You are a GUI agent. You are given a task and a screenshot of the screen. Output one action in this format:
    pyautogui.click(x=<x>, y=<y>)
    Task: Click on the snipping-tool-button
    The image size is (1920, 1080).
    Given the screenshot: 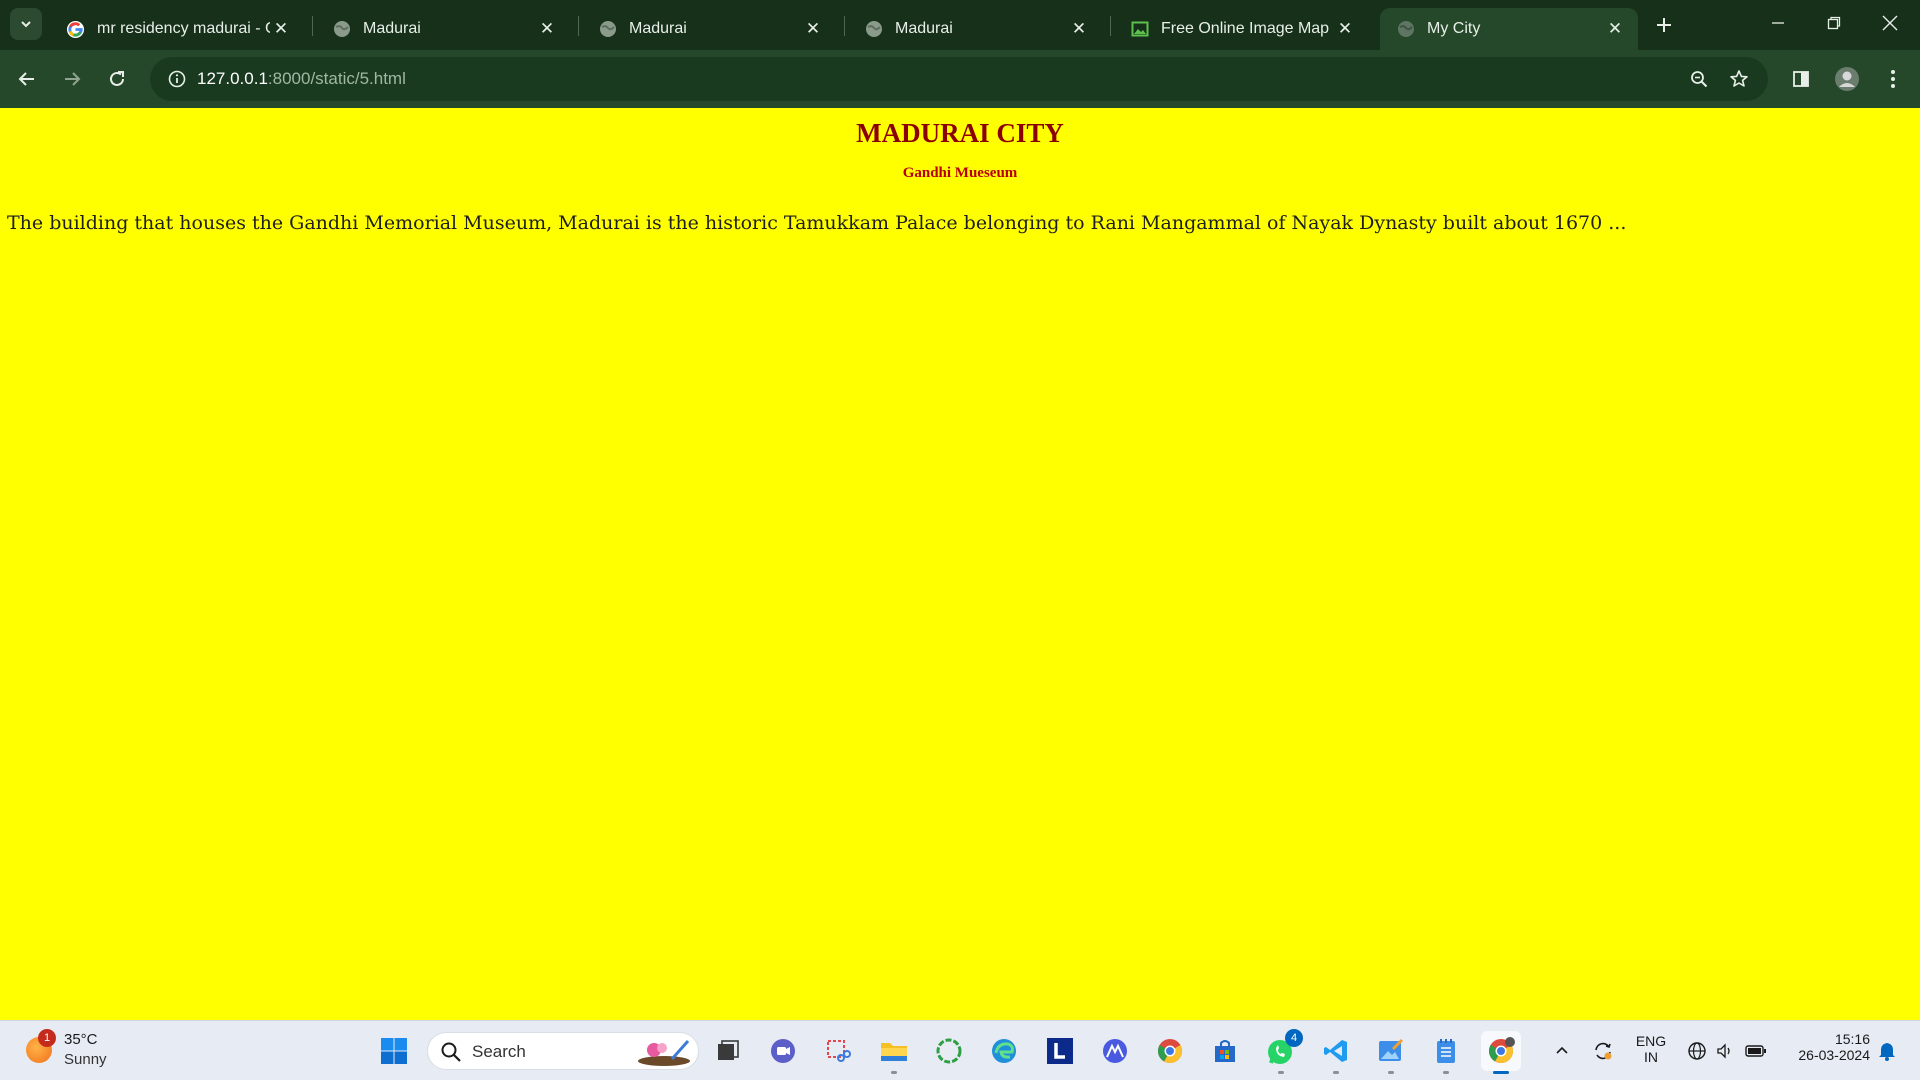 What is the action you would take?
    pyautogui.click(x=838, y=1051)
    